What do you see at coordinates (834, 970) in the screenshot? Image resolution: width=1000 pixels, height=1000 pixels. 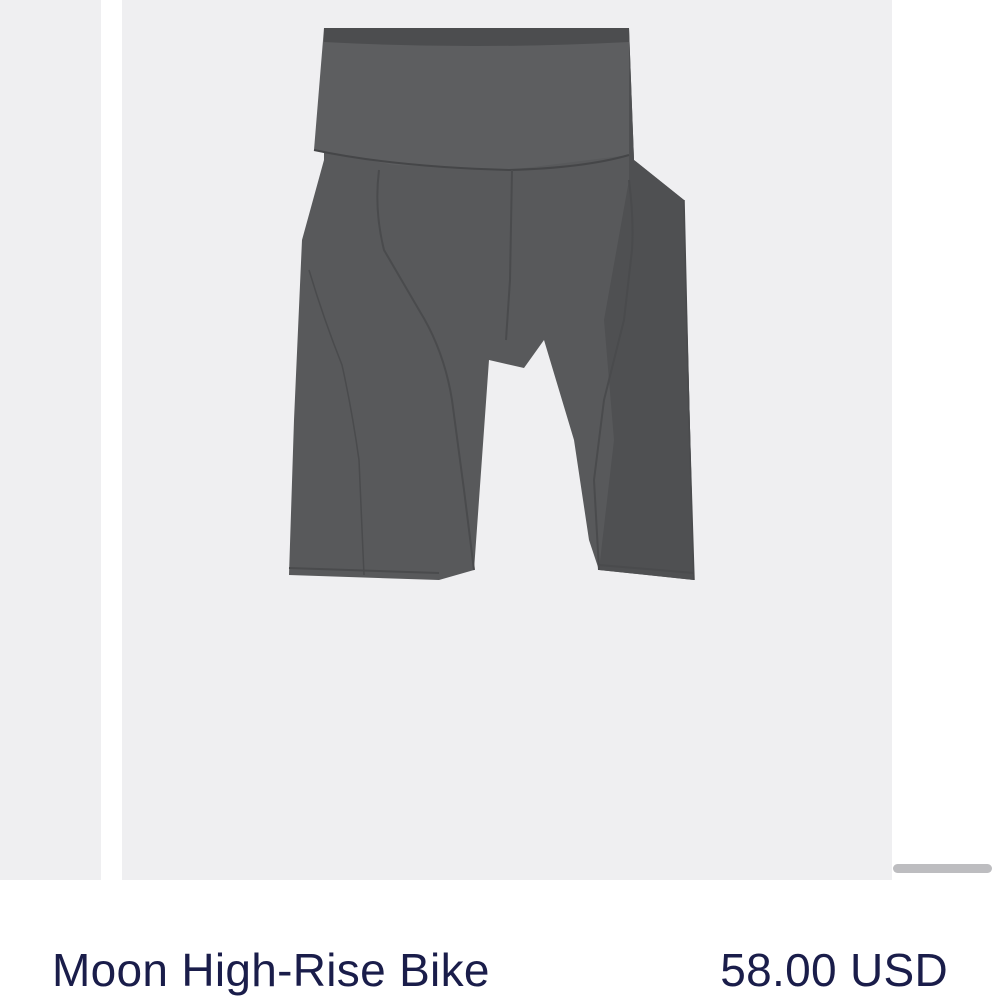 I see `product-price: 58.00 USD` at bounding box center [834, 970].